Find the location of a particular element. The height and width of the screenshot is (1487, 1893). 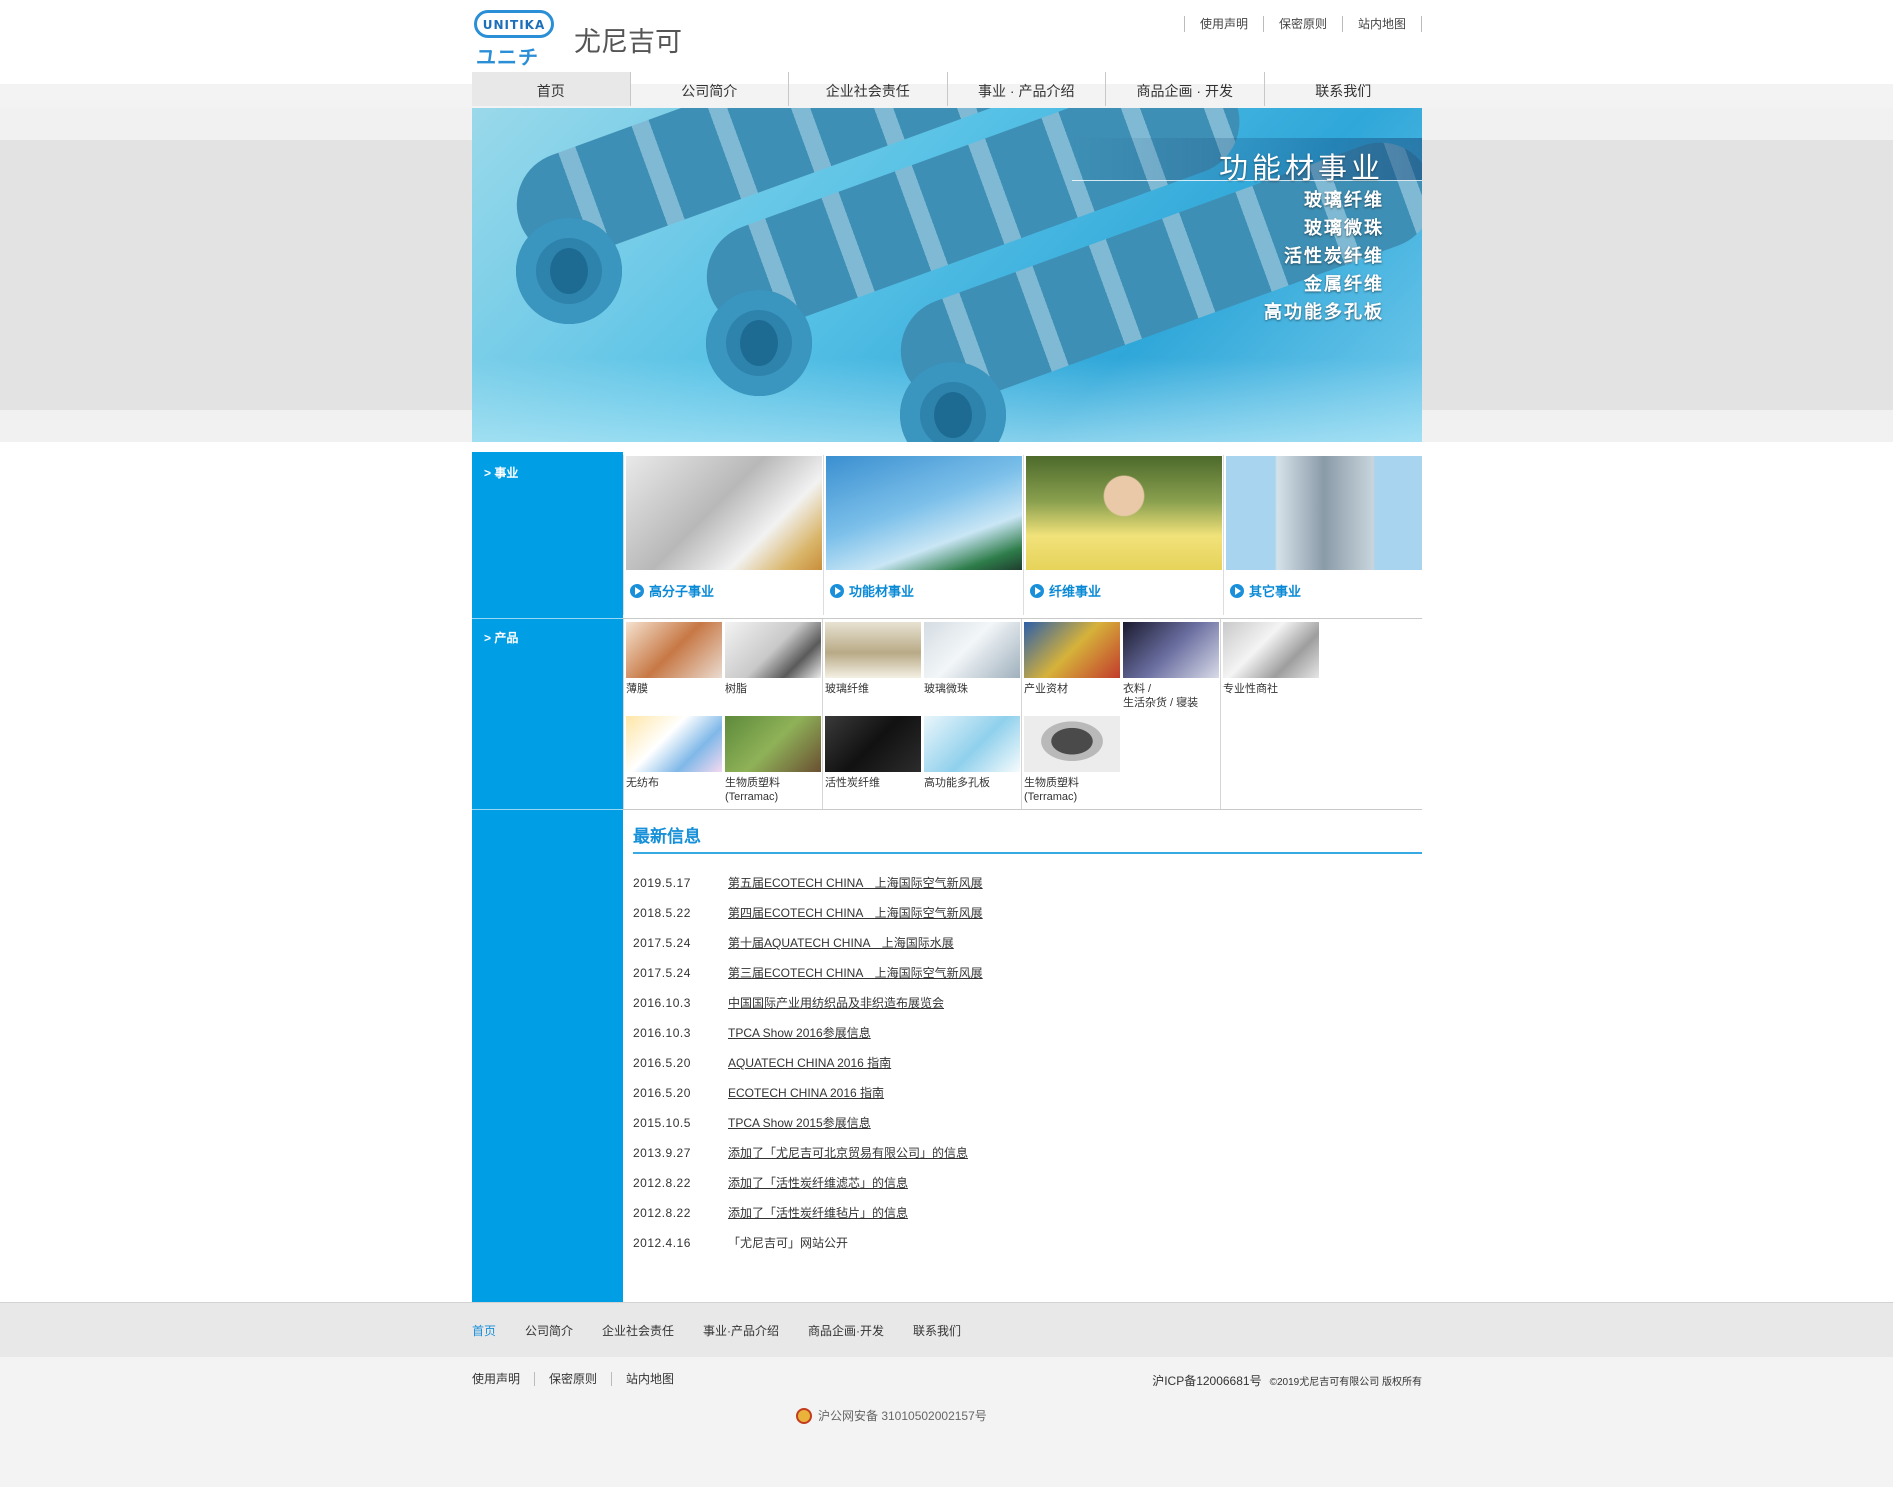

icp-number: 沪ICP备12006681号 is located at coordinates (1206, 1381).